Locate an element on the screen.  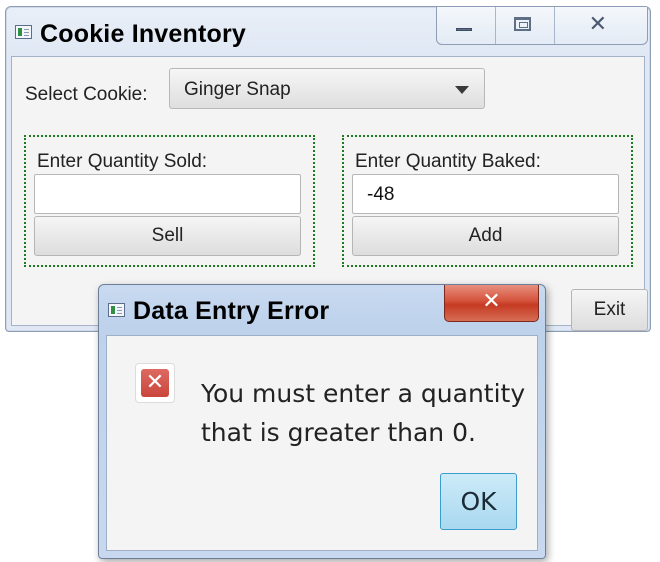
select-cookie-label: Select Cookie: is located at coordinates (86, 94).